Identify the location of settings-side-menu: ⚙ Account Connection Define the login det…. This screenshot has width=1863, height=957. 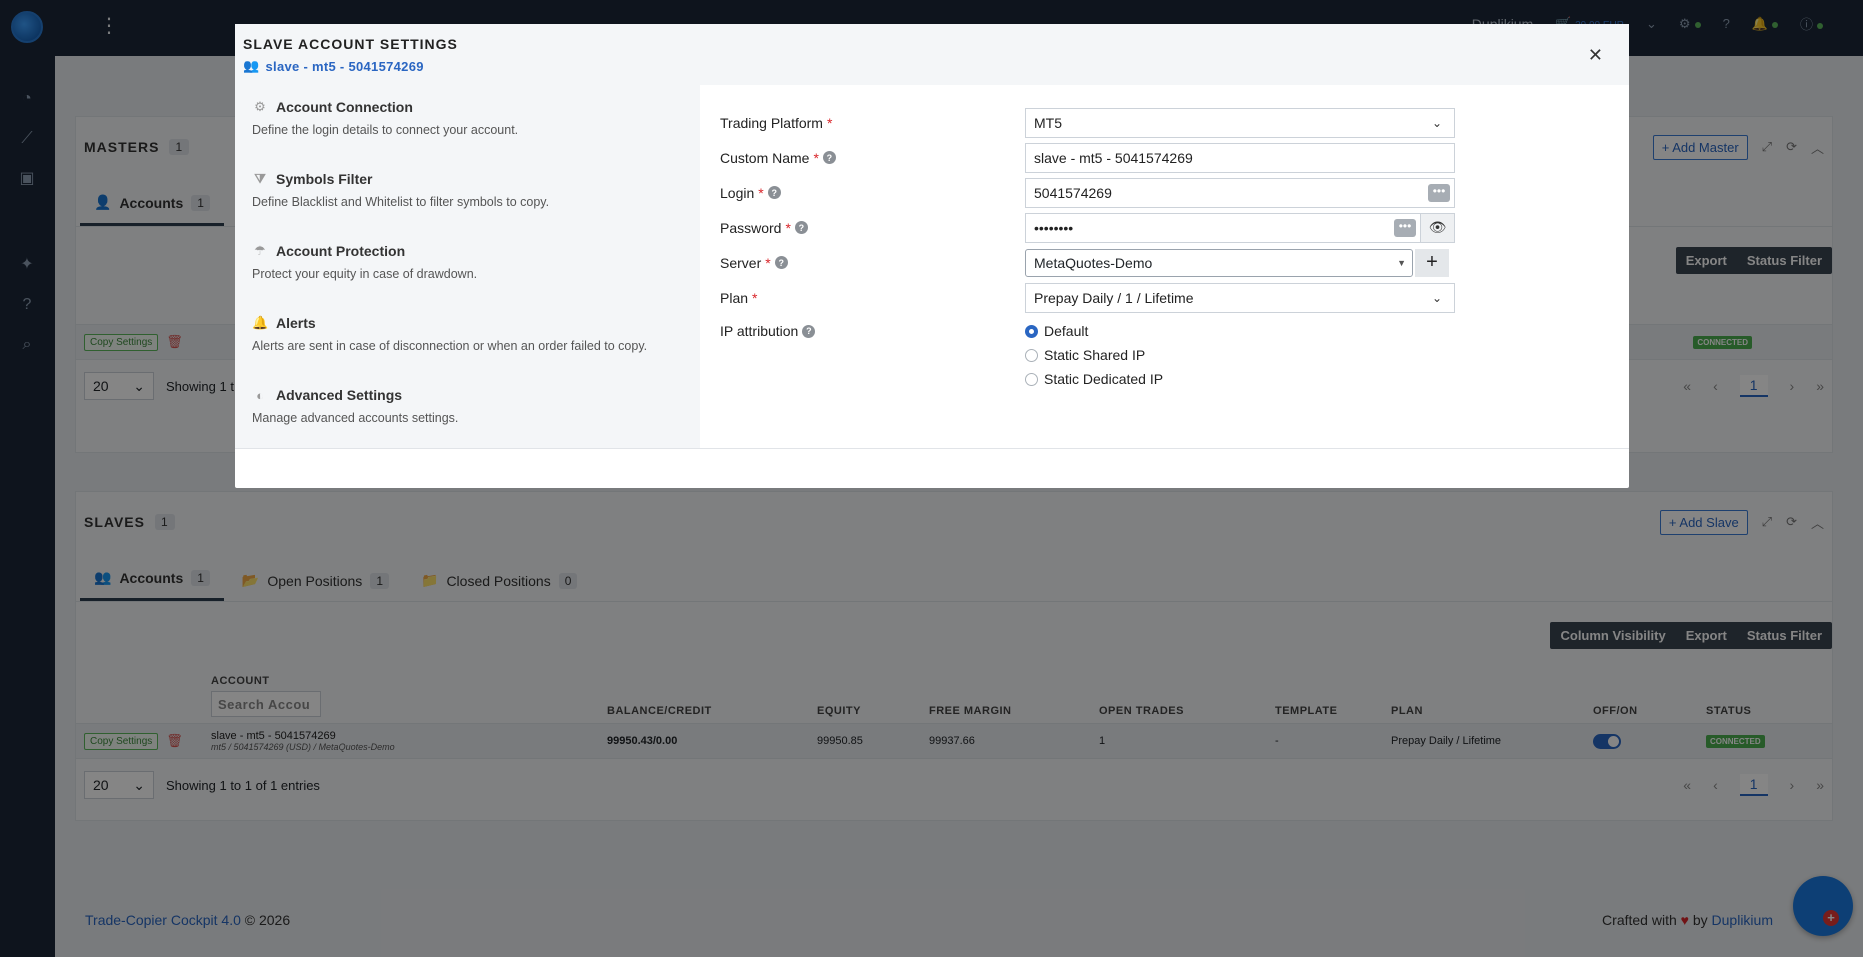
(467, 266).